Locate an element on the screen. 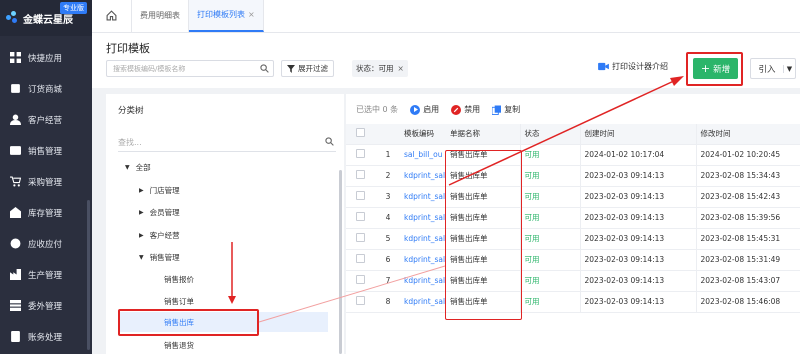 The height and width of the screenshot is (354, 800). sidebar-item-label: 生产管理 is located at coordinates (45, 275).